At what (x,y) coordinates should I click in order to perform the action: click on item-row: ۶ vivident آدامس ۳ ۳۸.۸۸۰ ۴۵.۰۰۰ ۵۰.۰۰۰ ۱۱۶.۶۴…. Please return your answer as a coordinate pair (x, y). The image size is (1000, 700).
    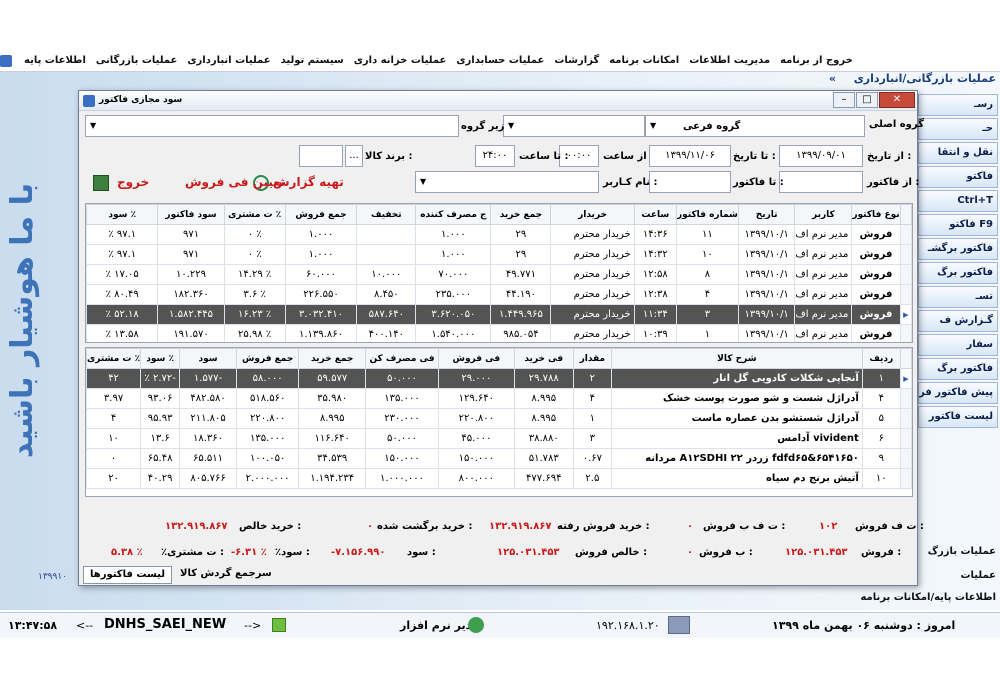
    Looking at the image, I should click on (499, 438).